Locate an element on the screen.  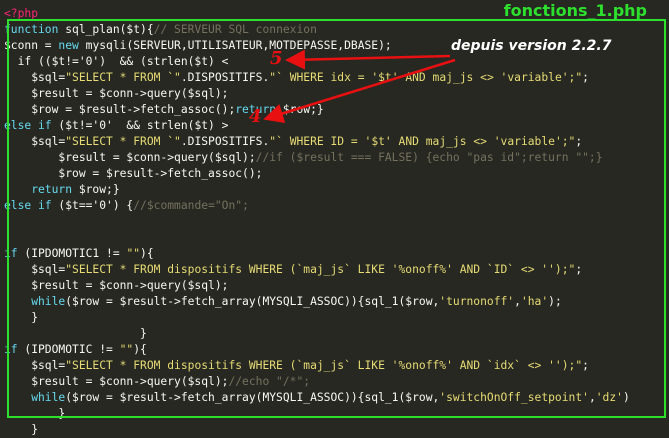
annotation-arrows is located at coordinates (359, 86).